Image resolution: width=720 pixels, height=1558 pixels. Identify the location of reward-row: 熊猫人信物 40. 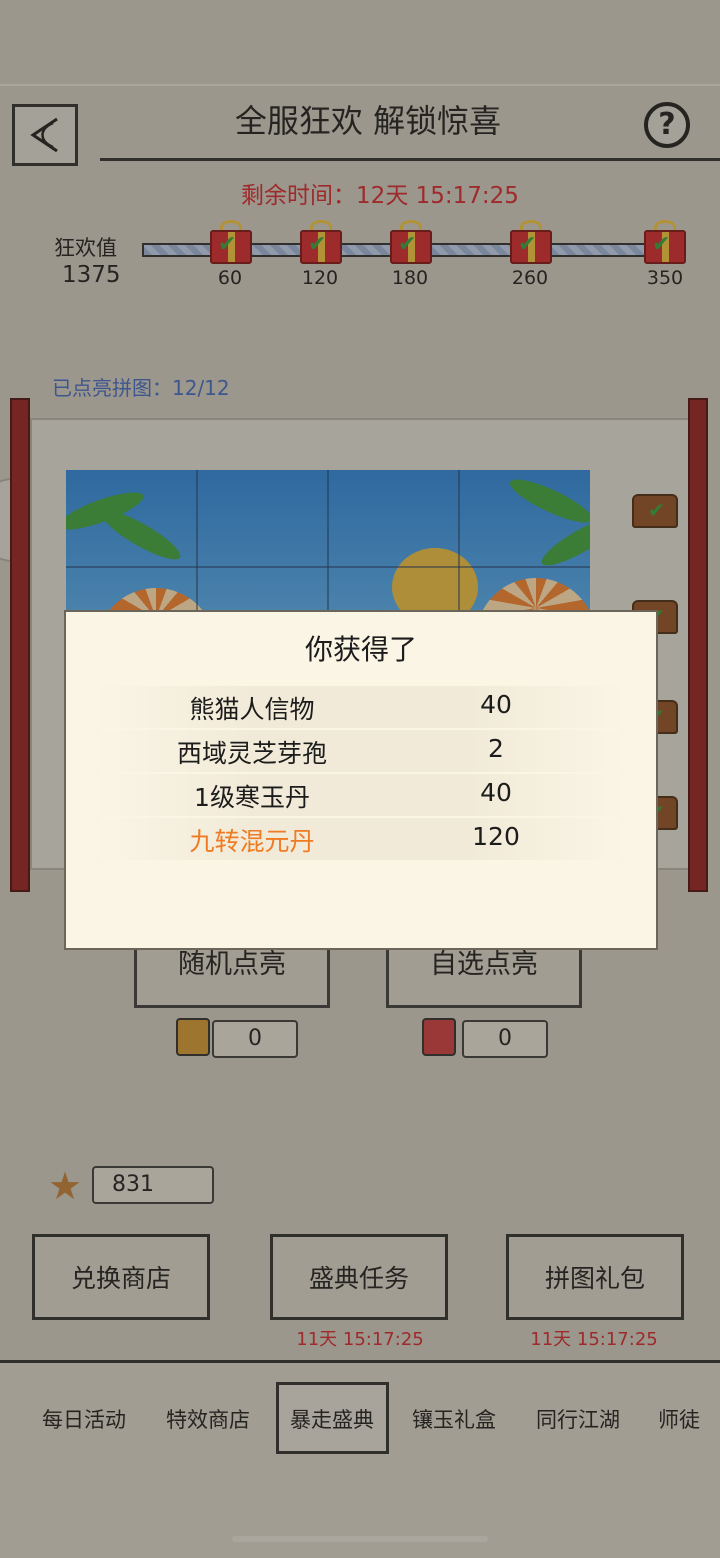
(361, 707).